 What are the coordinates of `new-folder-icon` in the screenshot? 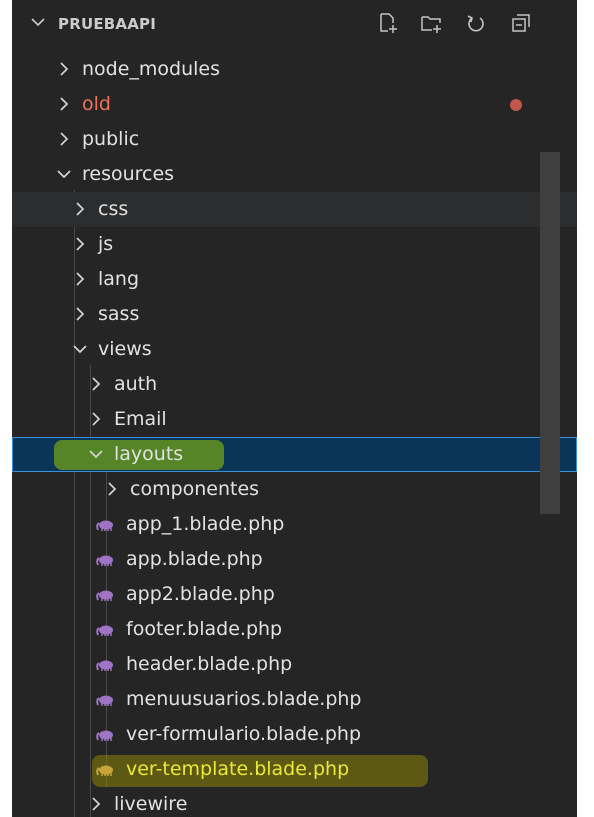 It's located at (431, 23).